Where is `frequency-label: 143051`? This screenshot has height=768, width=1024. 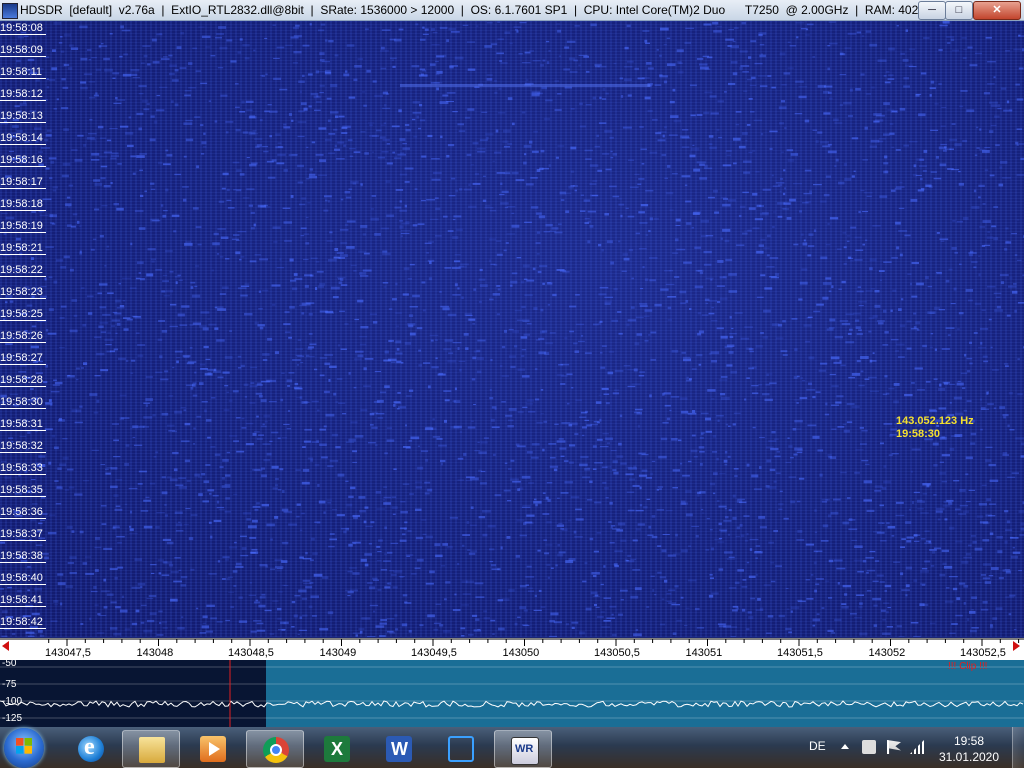 frequency-label: 143051 is located at coordinates (704, 653).